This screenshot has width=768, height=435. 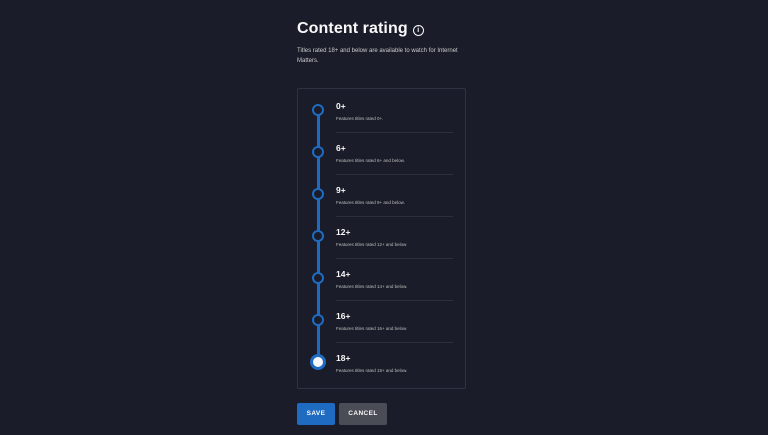 I want to click on rating-label: 9+, so click(x=341, y=190).